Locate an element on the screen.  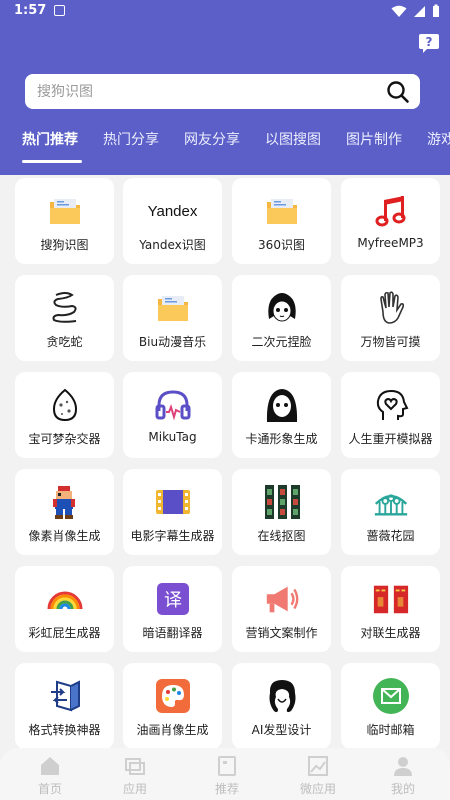
tool-card: 对联生成器 is located at coordinates (390, 609).